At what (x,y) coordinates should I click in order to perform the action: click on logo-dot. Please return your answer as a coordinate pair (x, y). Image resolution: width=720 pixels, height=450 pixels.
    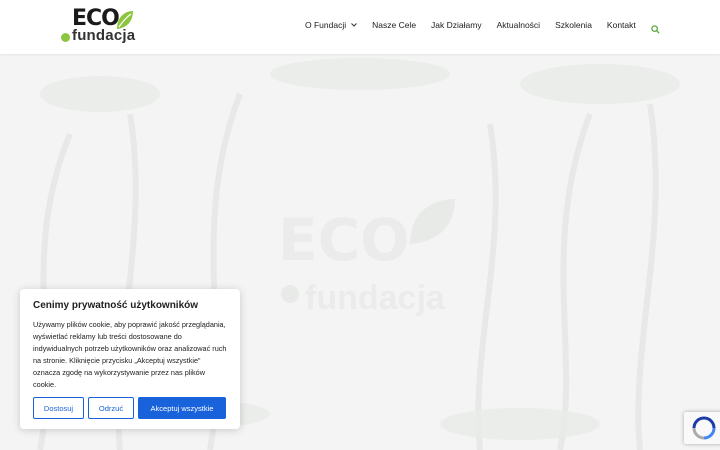
    Looking at the image, I should click on (65, 37).